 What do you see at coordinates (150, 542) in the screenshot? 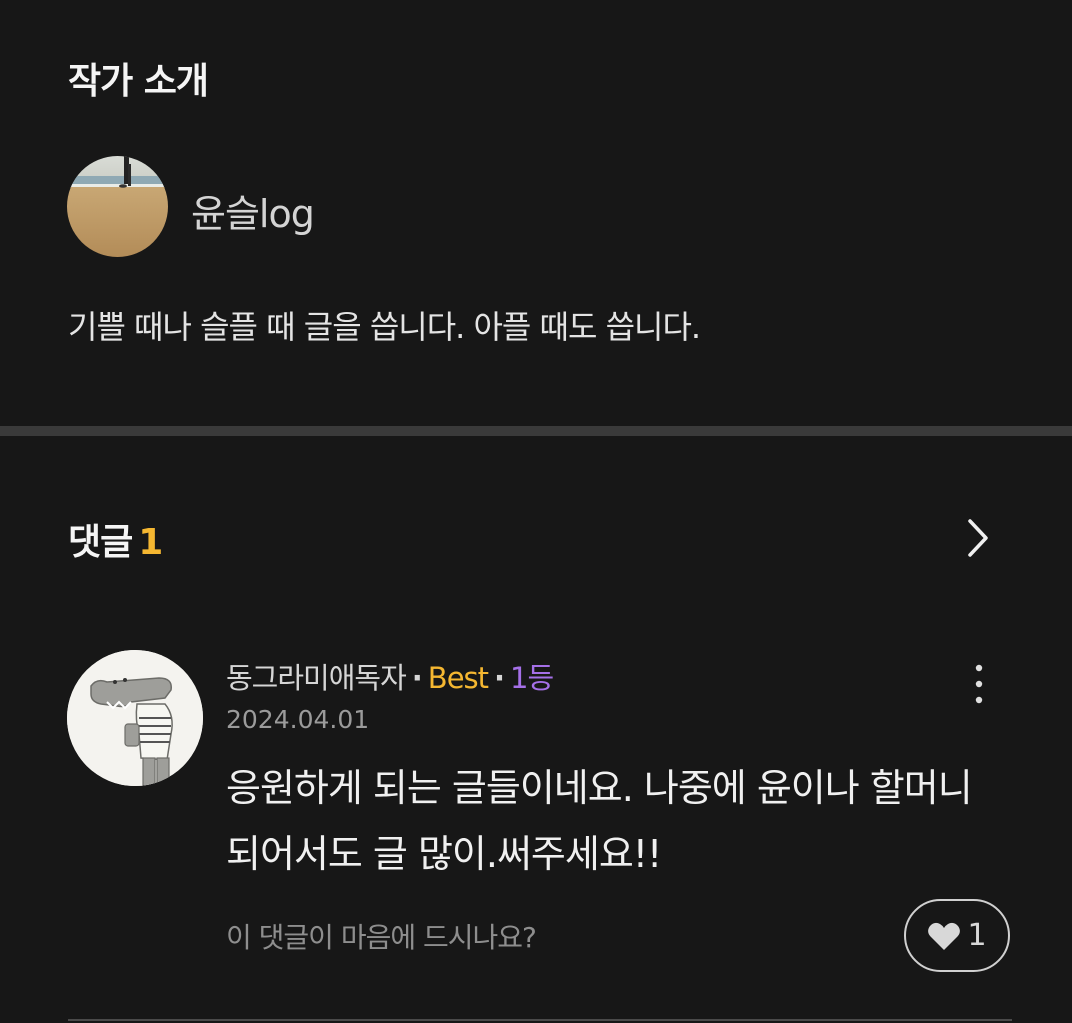
I see `comments-count: 1` at bounding box center [150, 542].